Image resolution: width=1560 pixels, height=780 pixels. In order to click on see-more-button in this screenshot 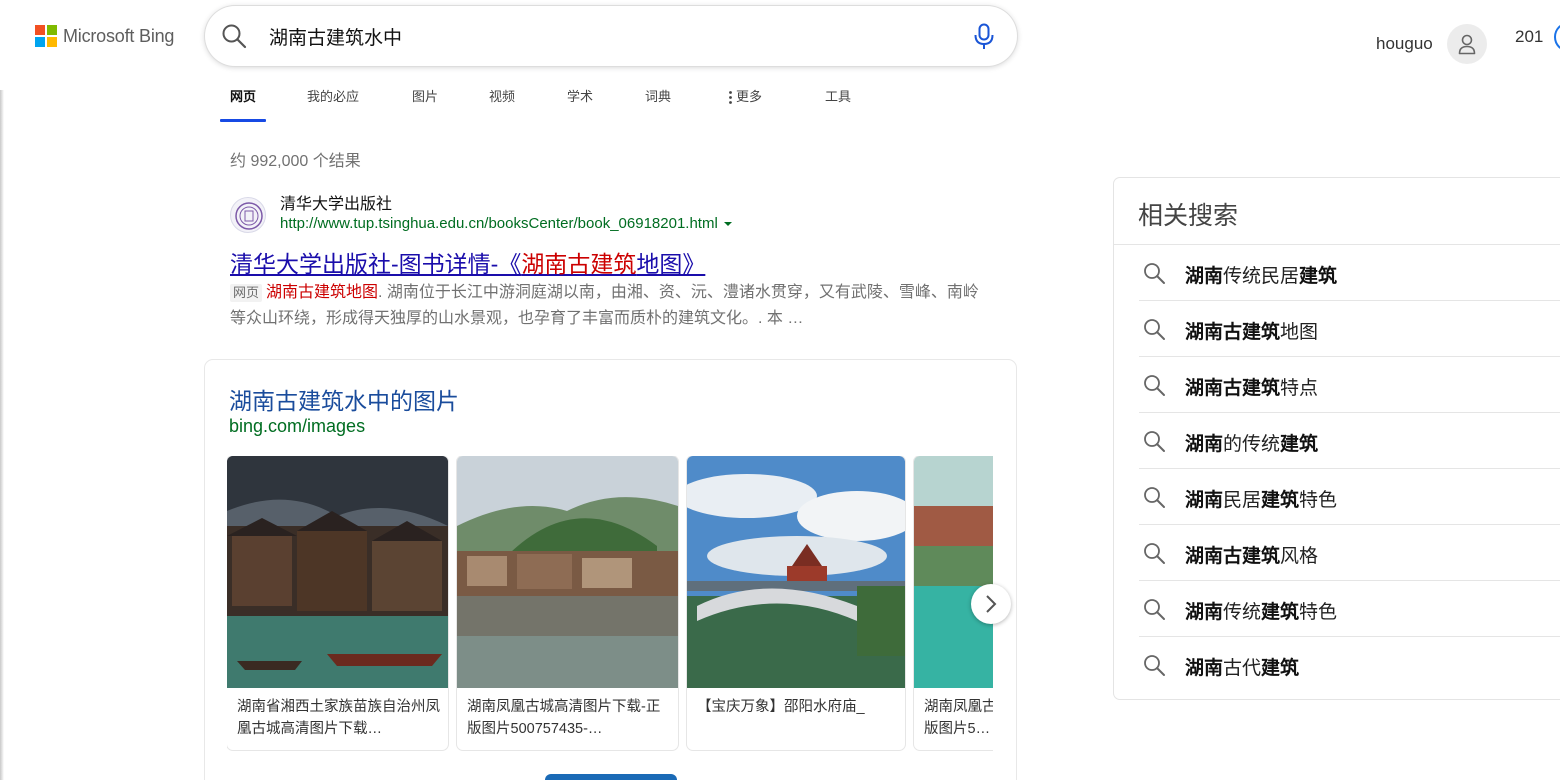, I will do `click(611, 777)`.